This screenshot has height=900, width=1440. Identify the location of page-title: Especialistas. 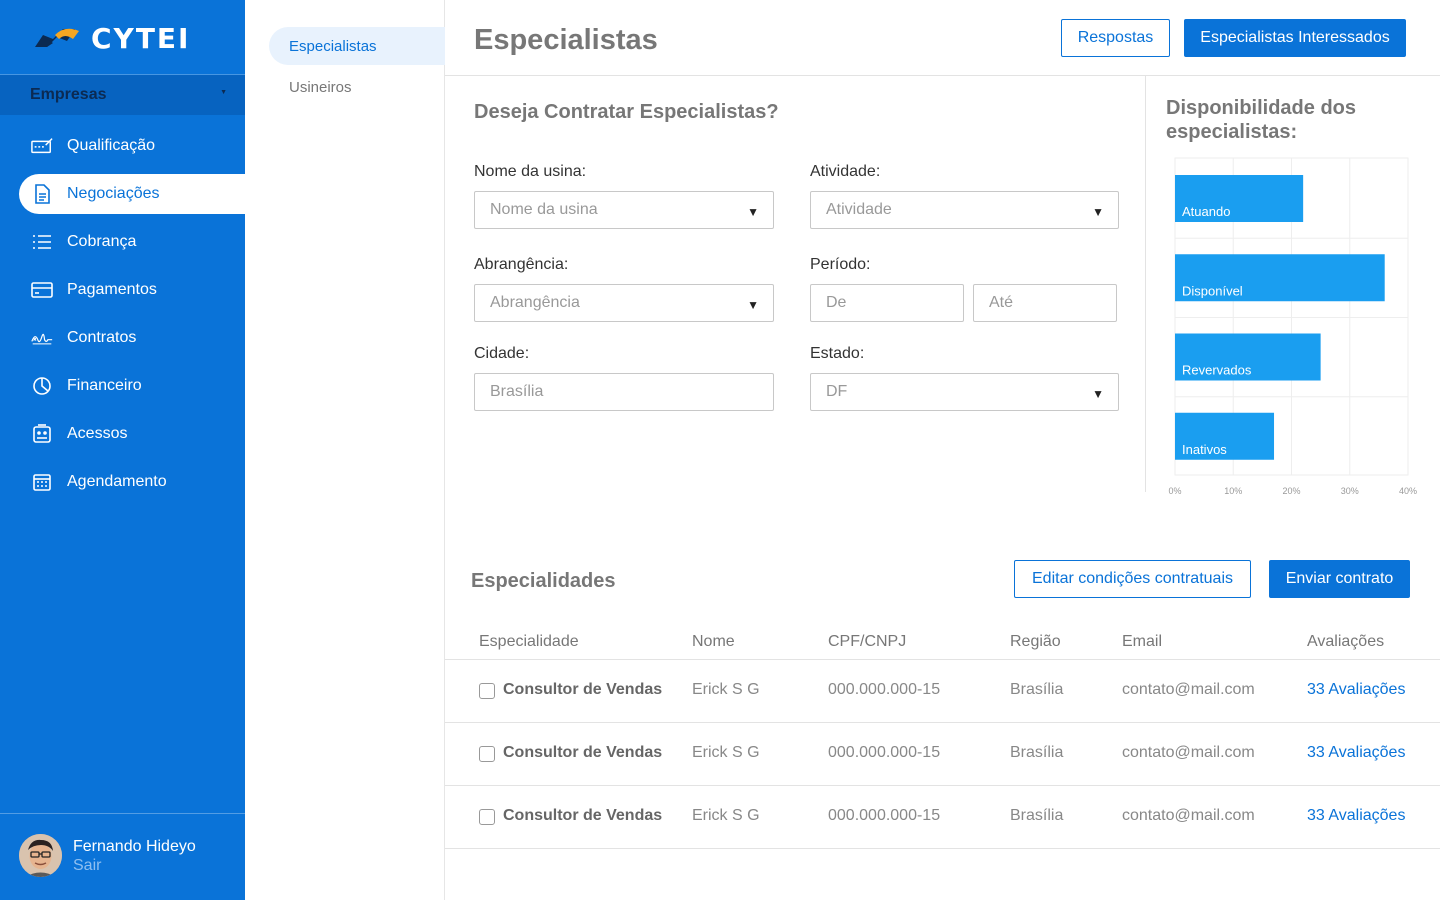
(566, 40).